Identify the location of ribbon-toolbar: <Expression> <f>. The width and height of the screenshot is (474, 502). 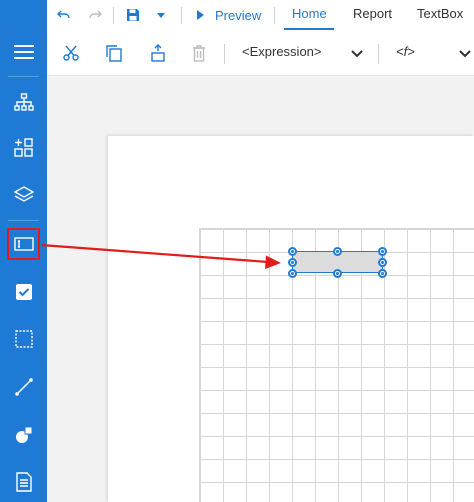
(260, 53).